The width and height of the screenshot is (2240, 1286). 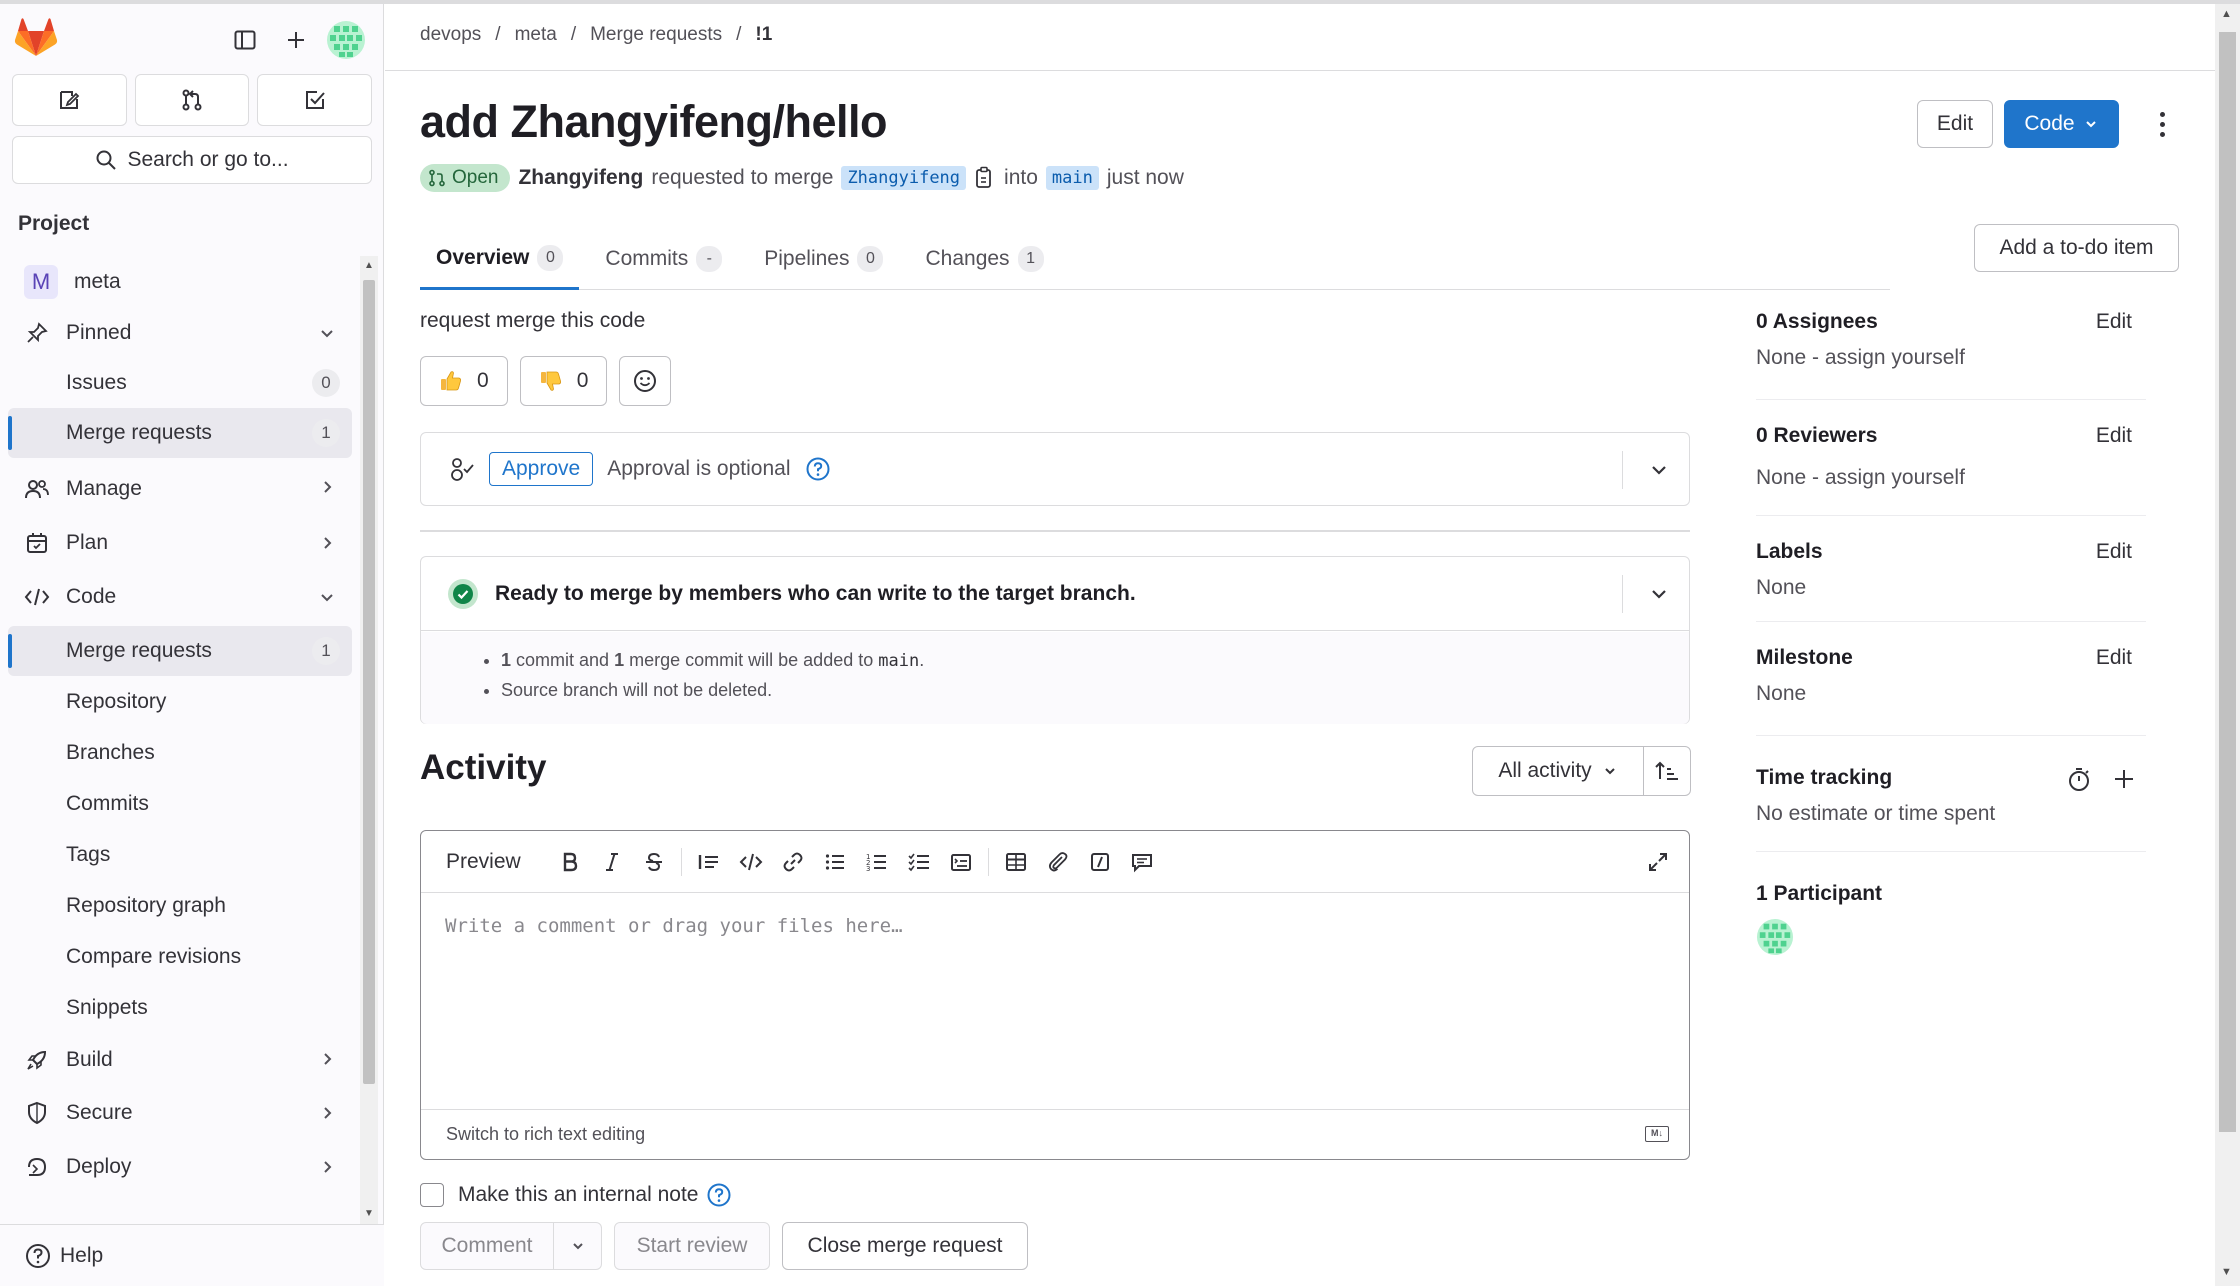 What do you see at coordinates (751, 862) in the screenshot?
I see `code-block-icon` at bounding box center [751, 862].